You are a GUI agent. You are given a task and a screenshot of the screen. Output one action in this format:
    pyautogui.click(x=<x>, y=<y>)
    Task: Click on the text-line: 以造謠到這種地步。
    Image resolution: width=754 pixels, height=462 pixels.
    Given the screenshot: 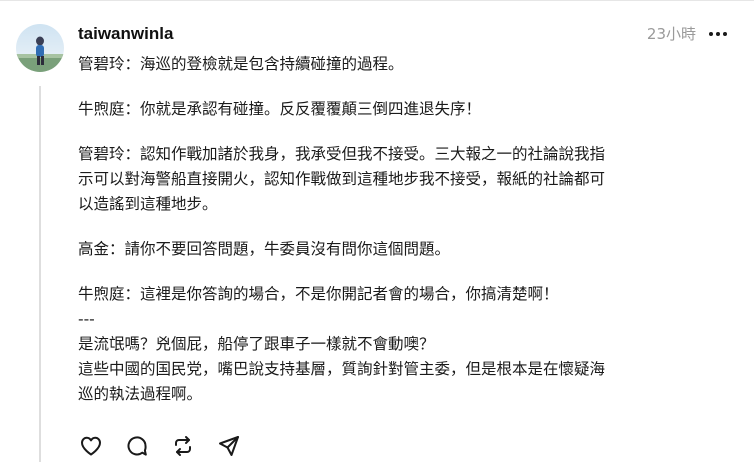 What is the action you would take?
    pyautogui.click(x=148, y=204)
    